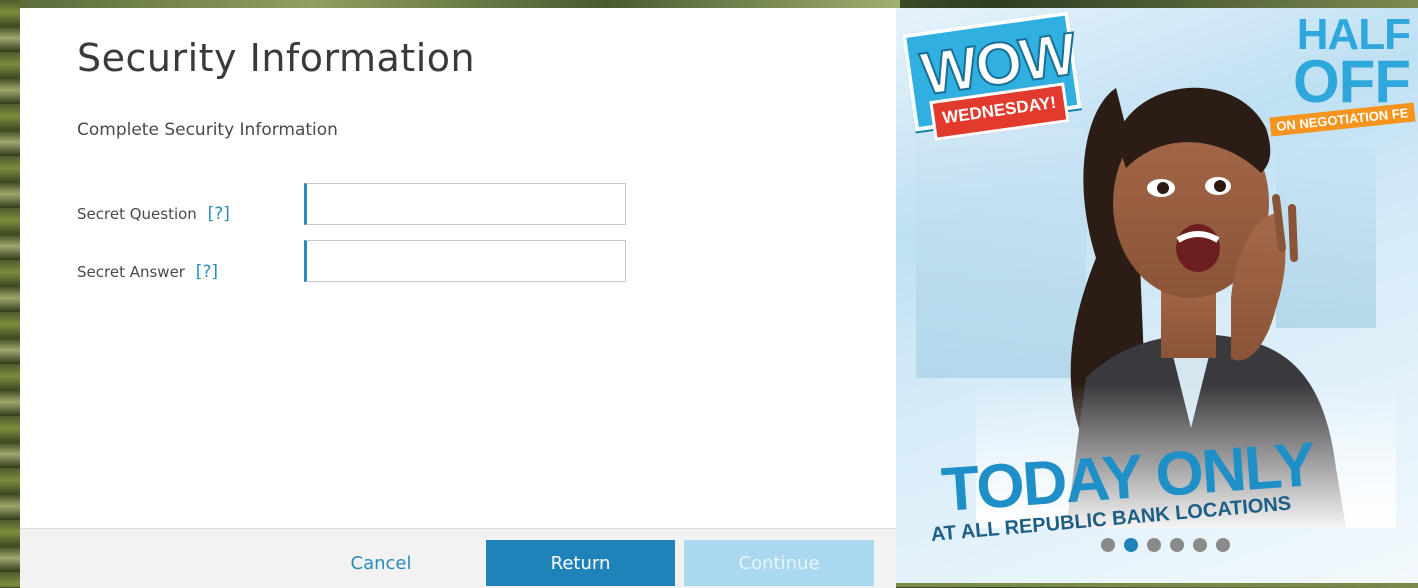 The width and height of the screenshot is (1418, 588). I want to click on cancel-button: Cancel, so click(381, 563).